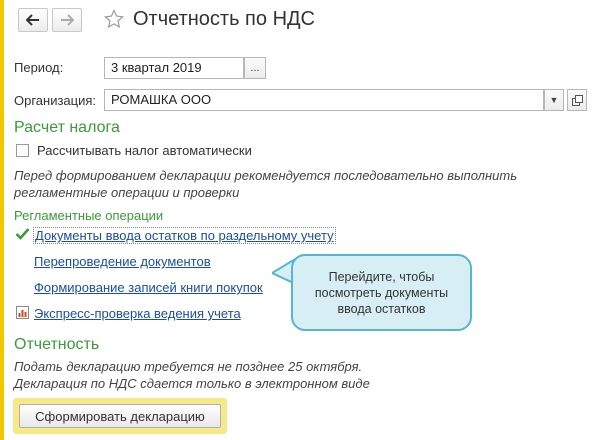 The width and height of the screenshot is (606, 440). I want to click on favorite-star-button, so click(114, 20).